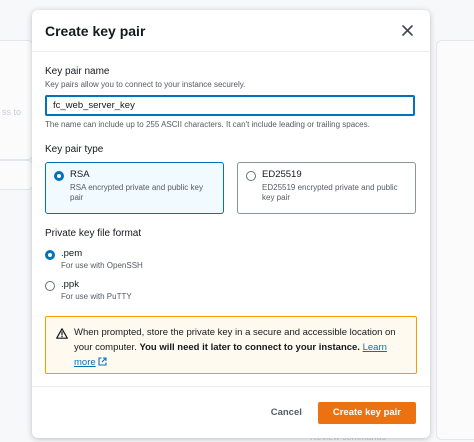 The image size is (474, 442). What do you see at coordinates (231, 259) in the screenshot?
I see `file-format-option-pem: .pem For use with OpenSSH` at bounding box center [231, 259].